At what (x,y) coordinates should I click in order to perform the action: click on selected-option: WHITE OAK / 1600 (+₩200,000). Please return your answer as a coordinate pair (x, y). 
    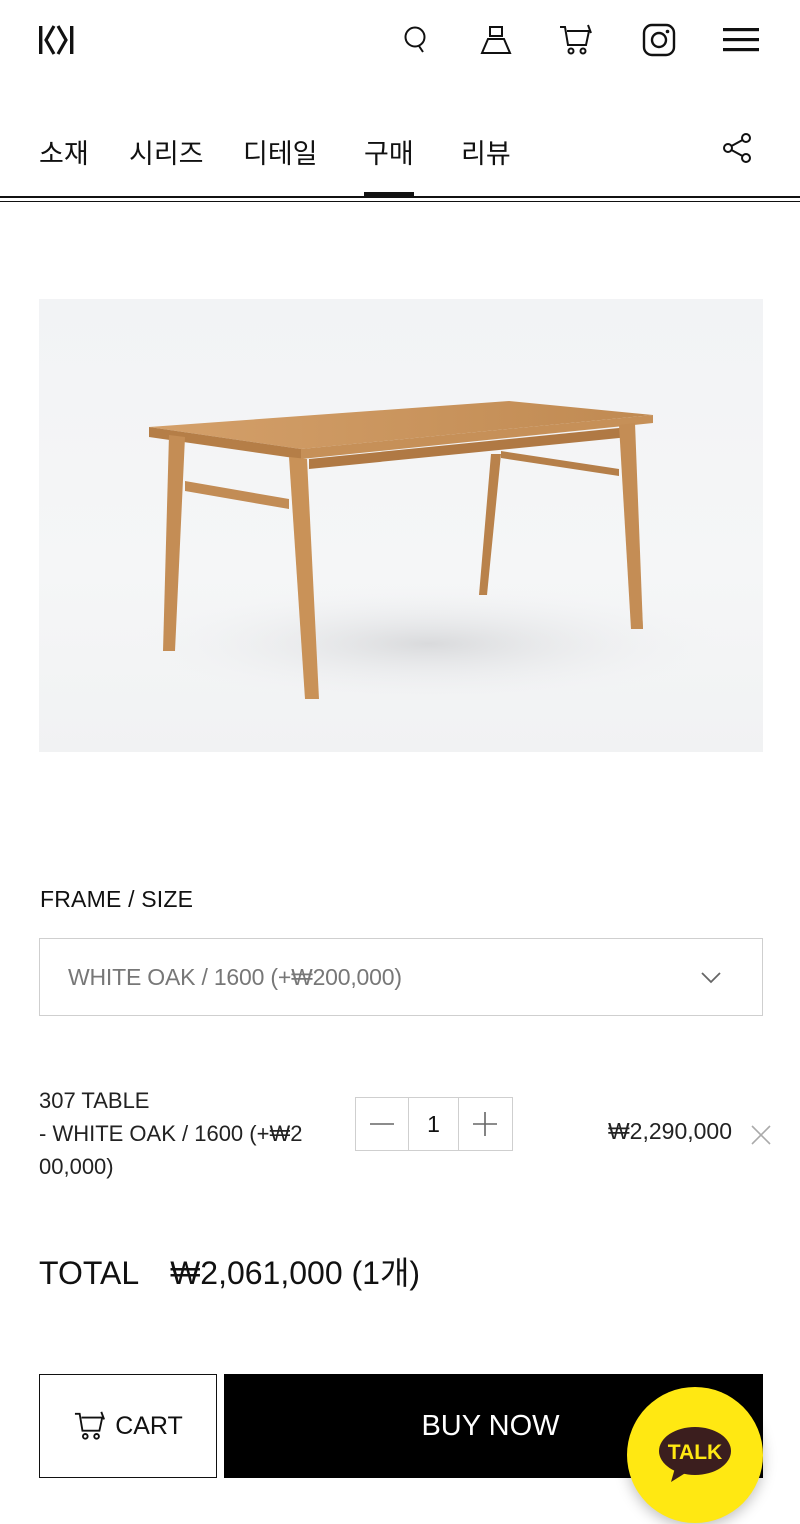
    Looking at the image, I should click on (235, 977).